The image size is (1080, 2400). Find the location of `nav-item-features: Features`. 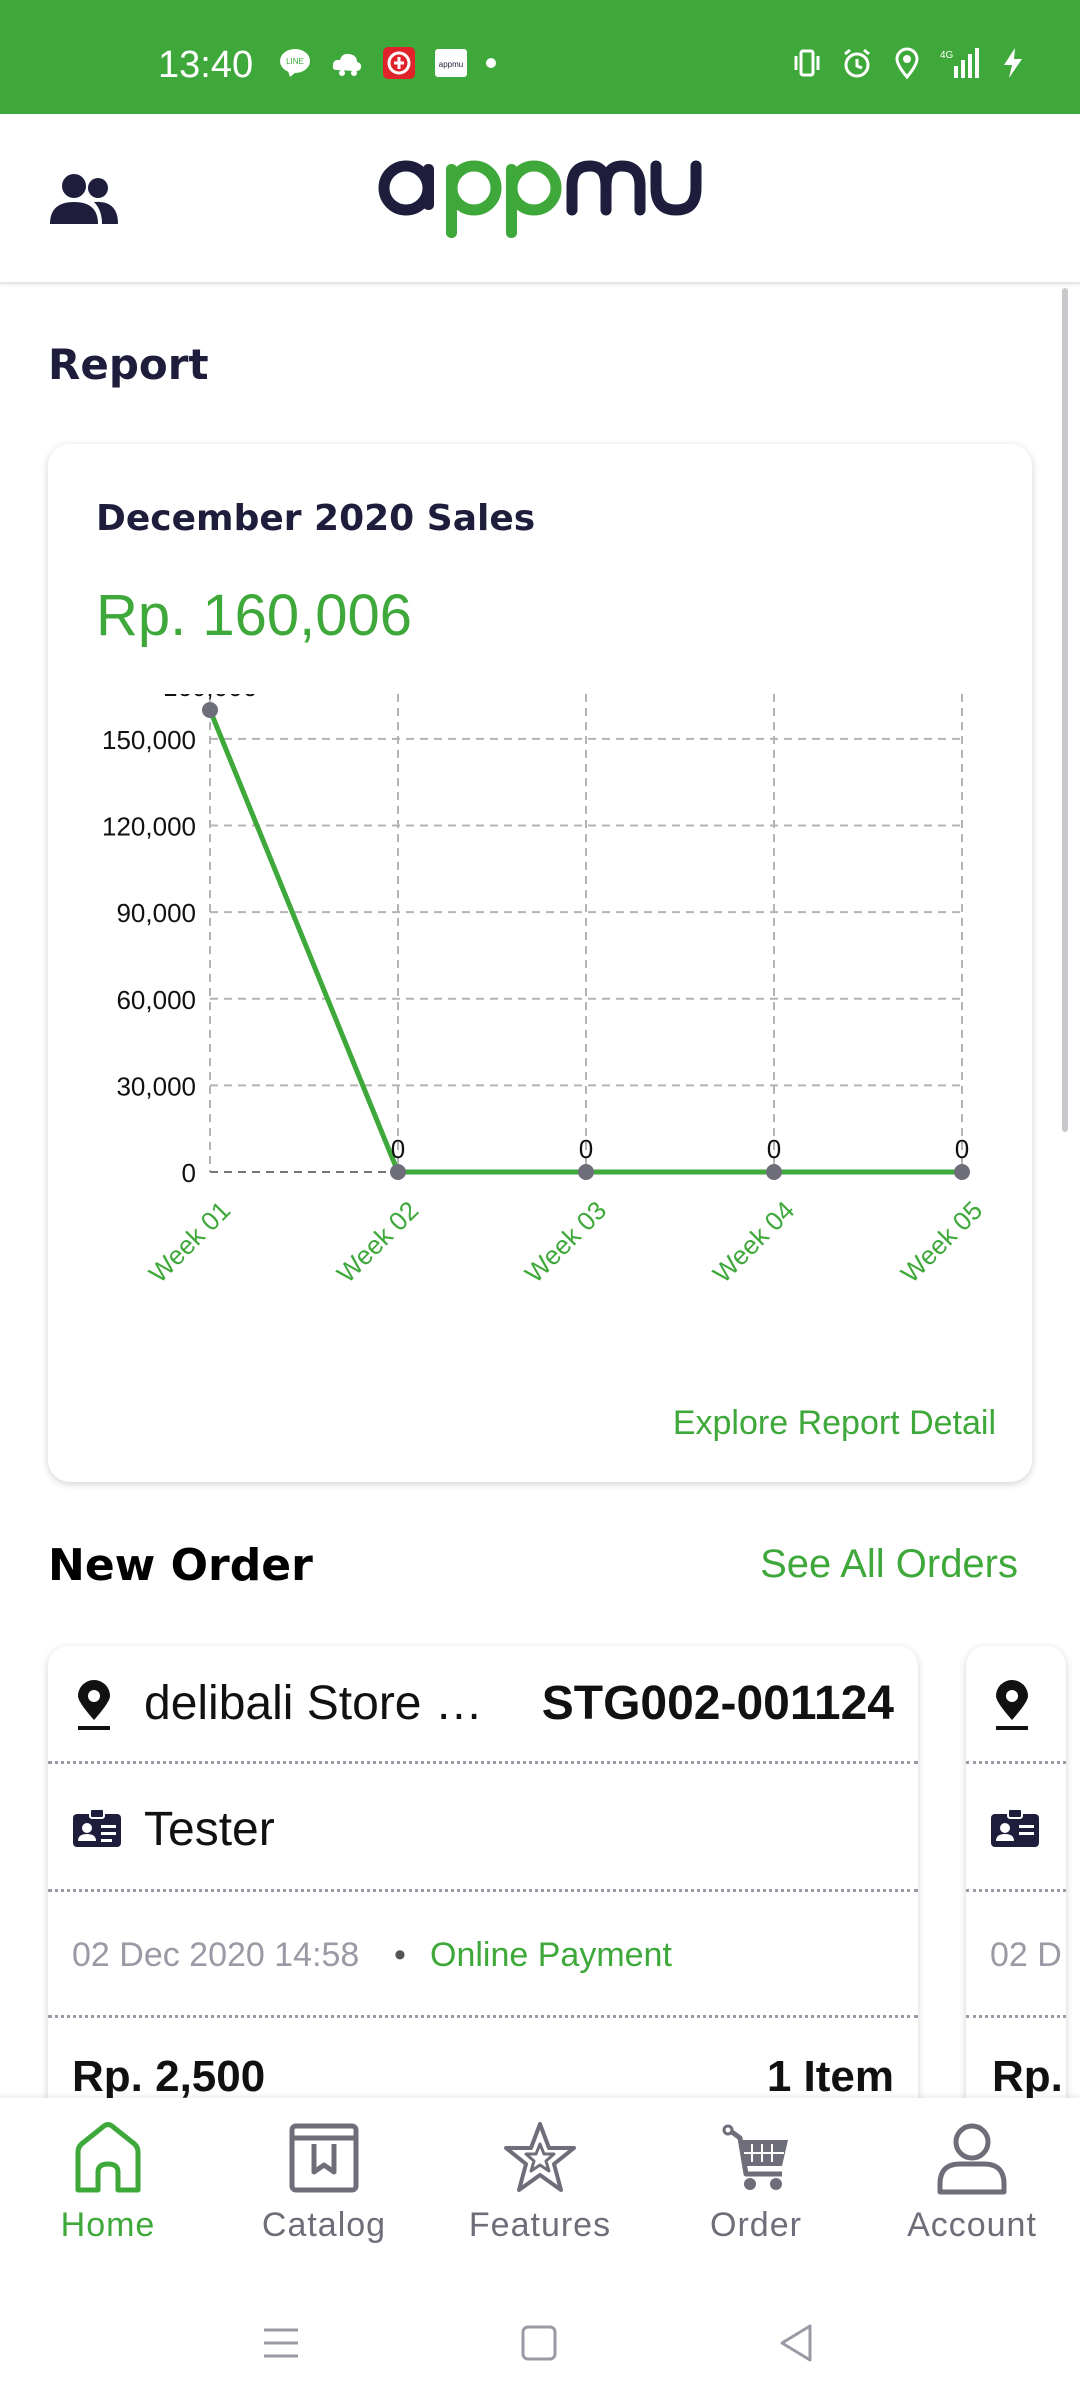

nav-item-features: Features is located at coordinates (540, 2193).